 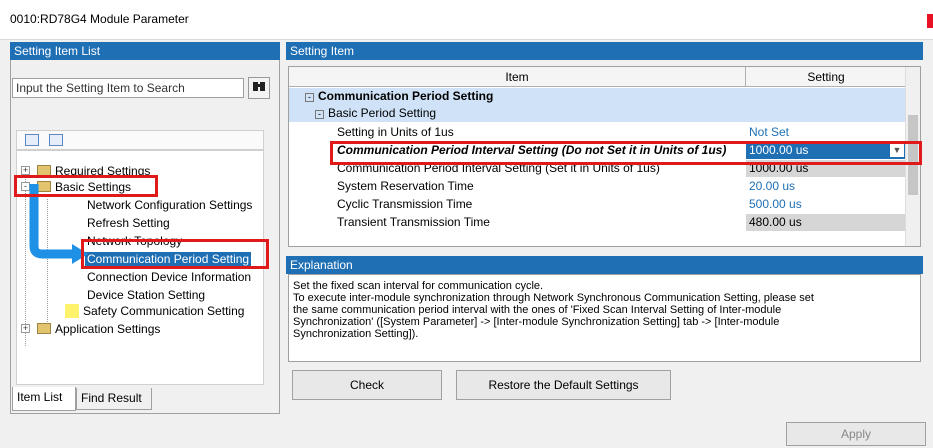 I want to click on scrollbar-thumb, so click(x=913, y=155).